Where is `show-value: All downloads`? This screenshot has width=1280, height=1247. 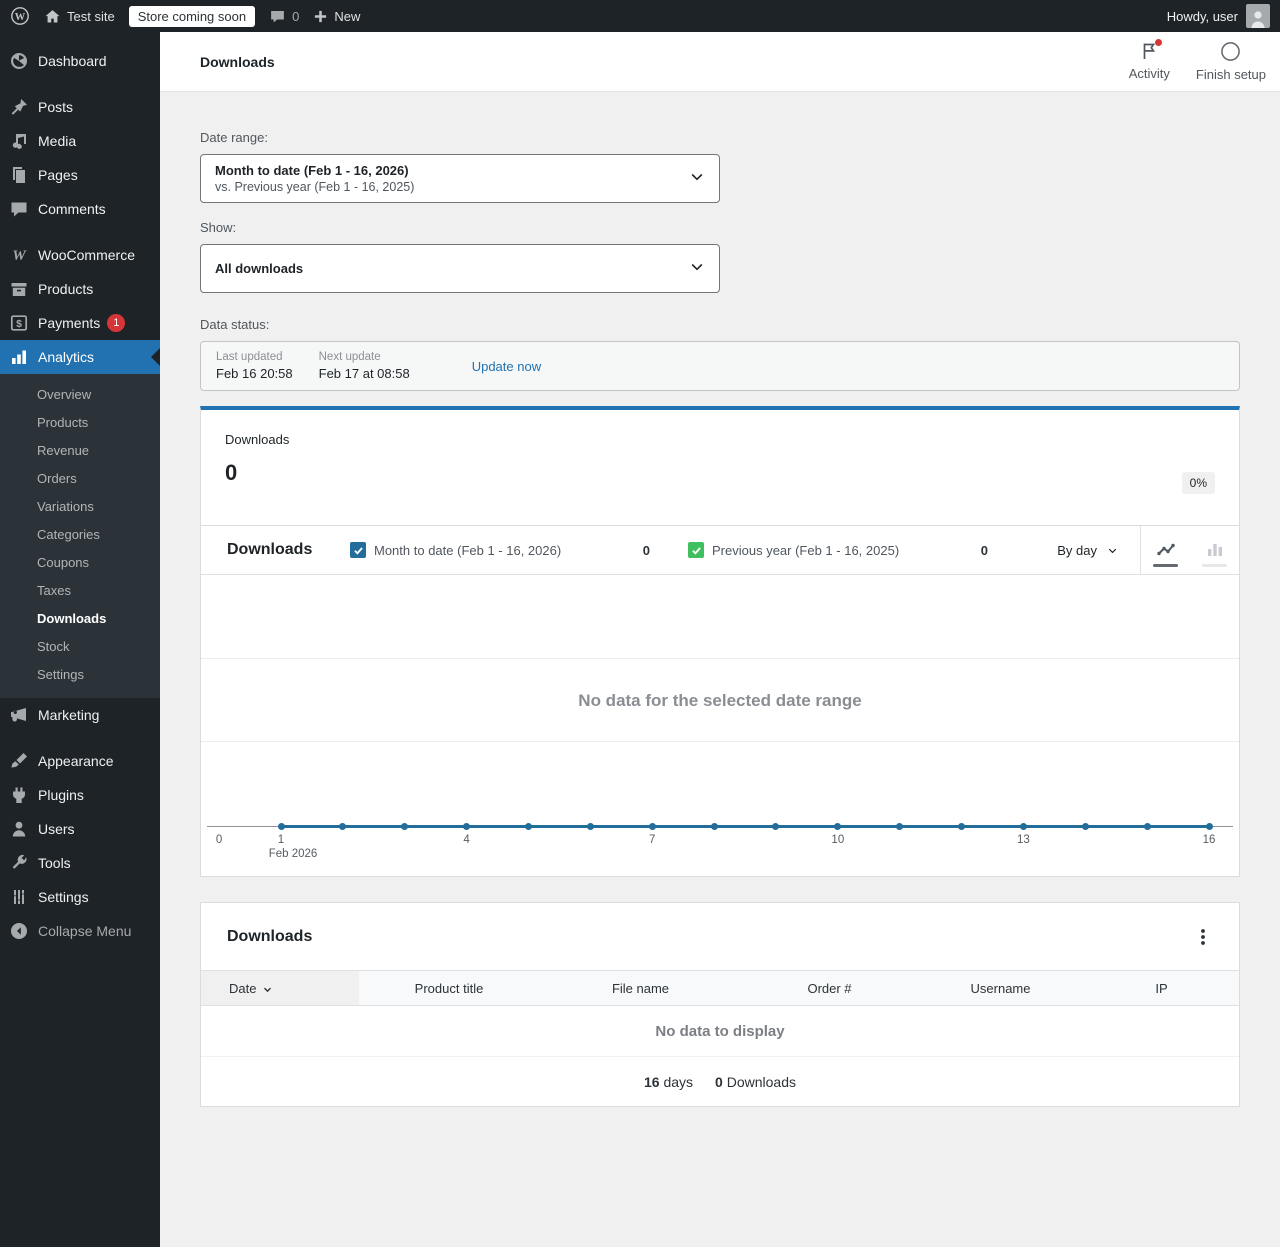
show-value: All downloads is located at coordinates (259, 268).